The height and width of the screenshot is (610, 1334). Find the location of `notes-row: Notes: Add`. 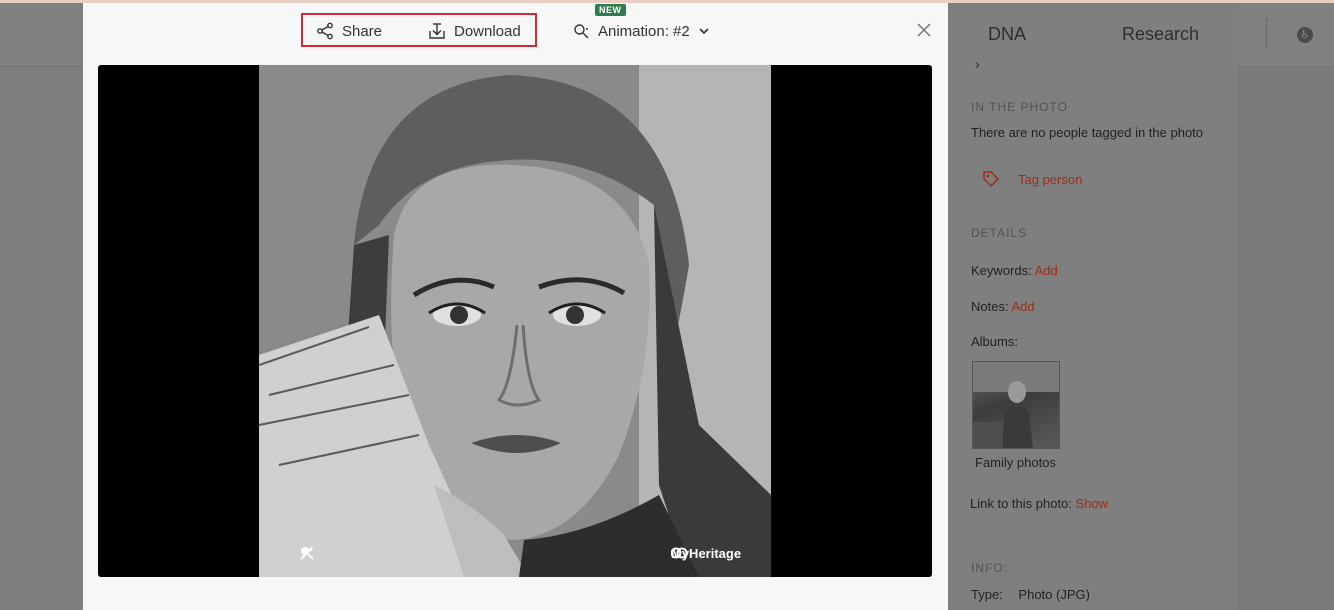

notes-row: Notes: Add is located at coordinates (1003, 306).